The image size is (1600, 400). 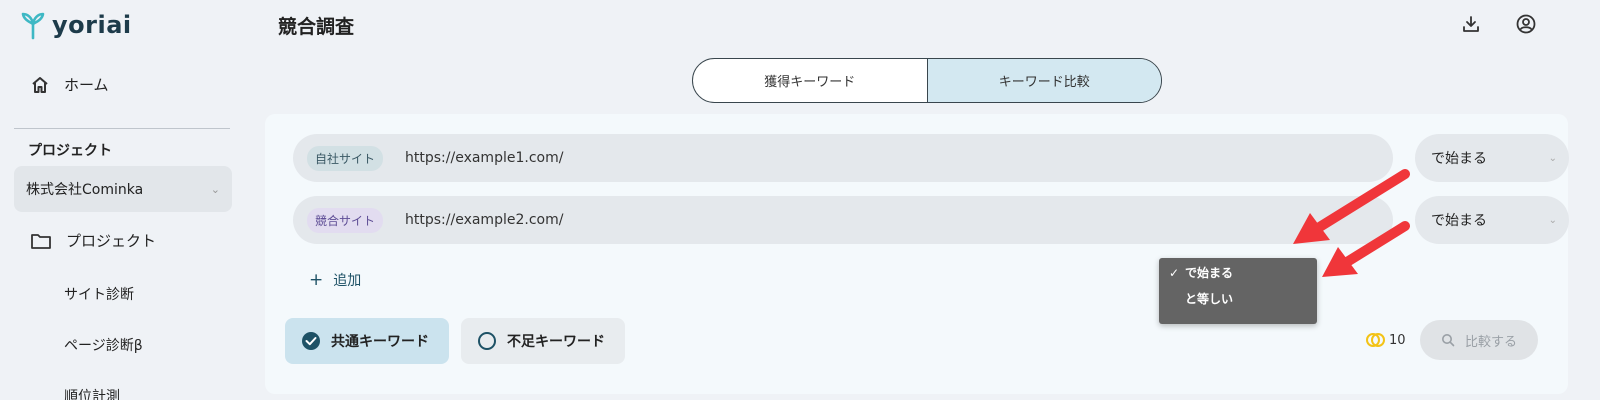 I want to click on competitor-url: https://example2.com/, so click(x=484, y=220).